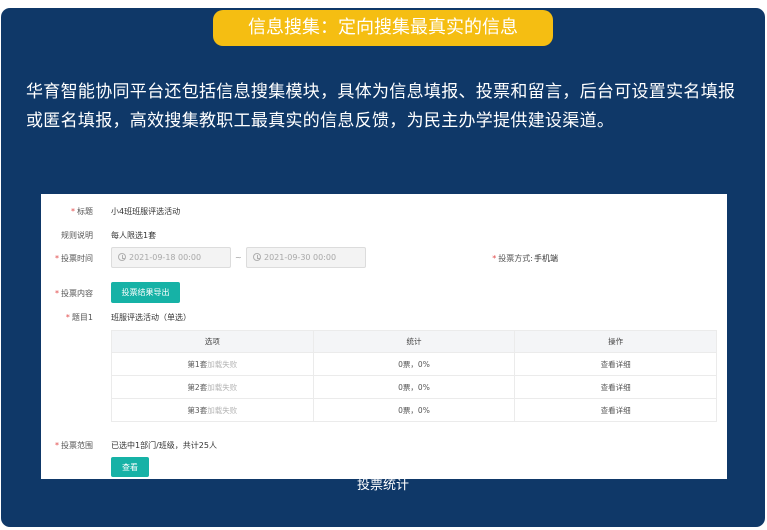 The image size is (767, 530). I want to click on table-row: 第3套加载失败 0票，0% 查看详细, so click(414, 410).